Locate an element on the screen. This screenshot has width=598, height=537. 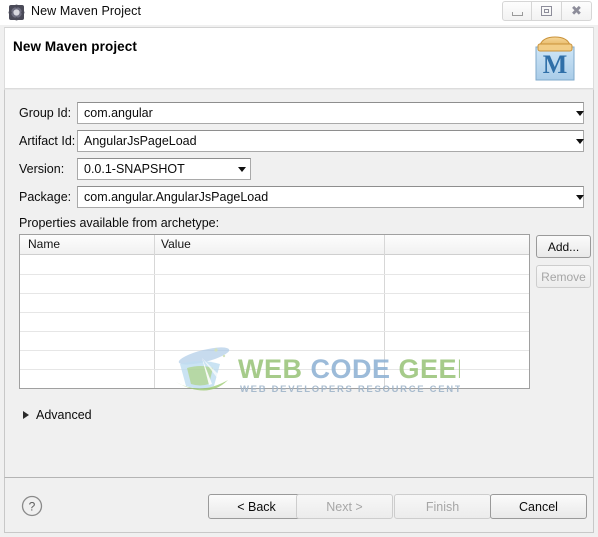
dialog-footer: ? < Back Next > Finish Cancel is located at coordinates (299, 505).